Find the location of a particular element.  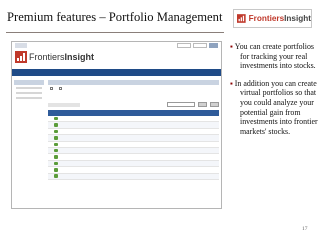

logo-word-insight: Insight is located at coordinates (297, 18).